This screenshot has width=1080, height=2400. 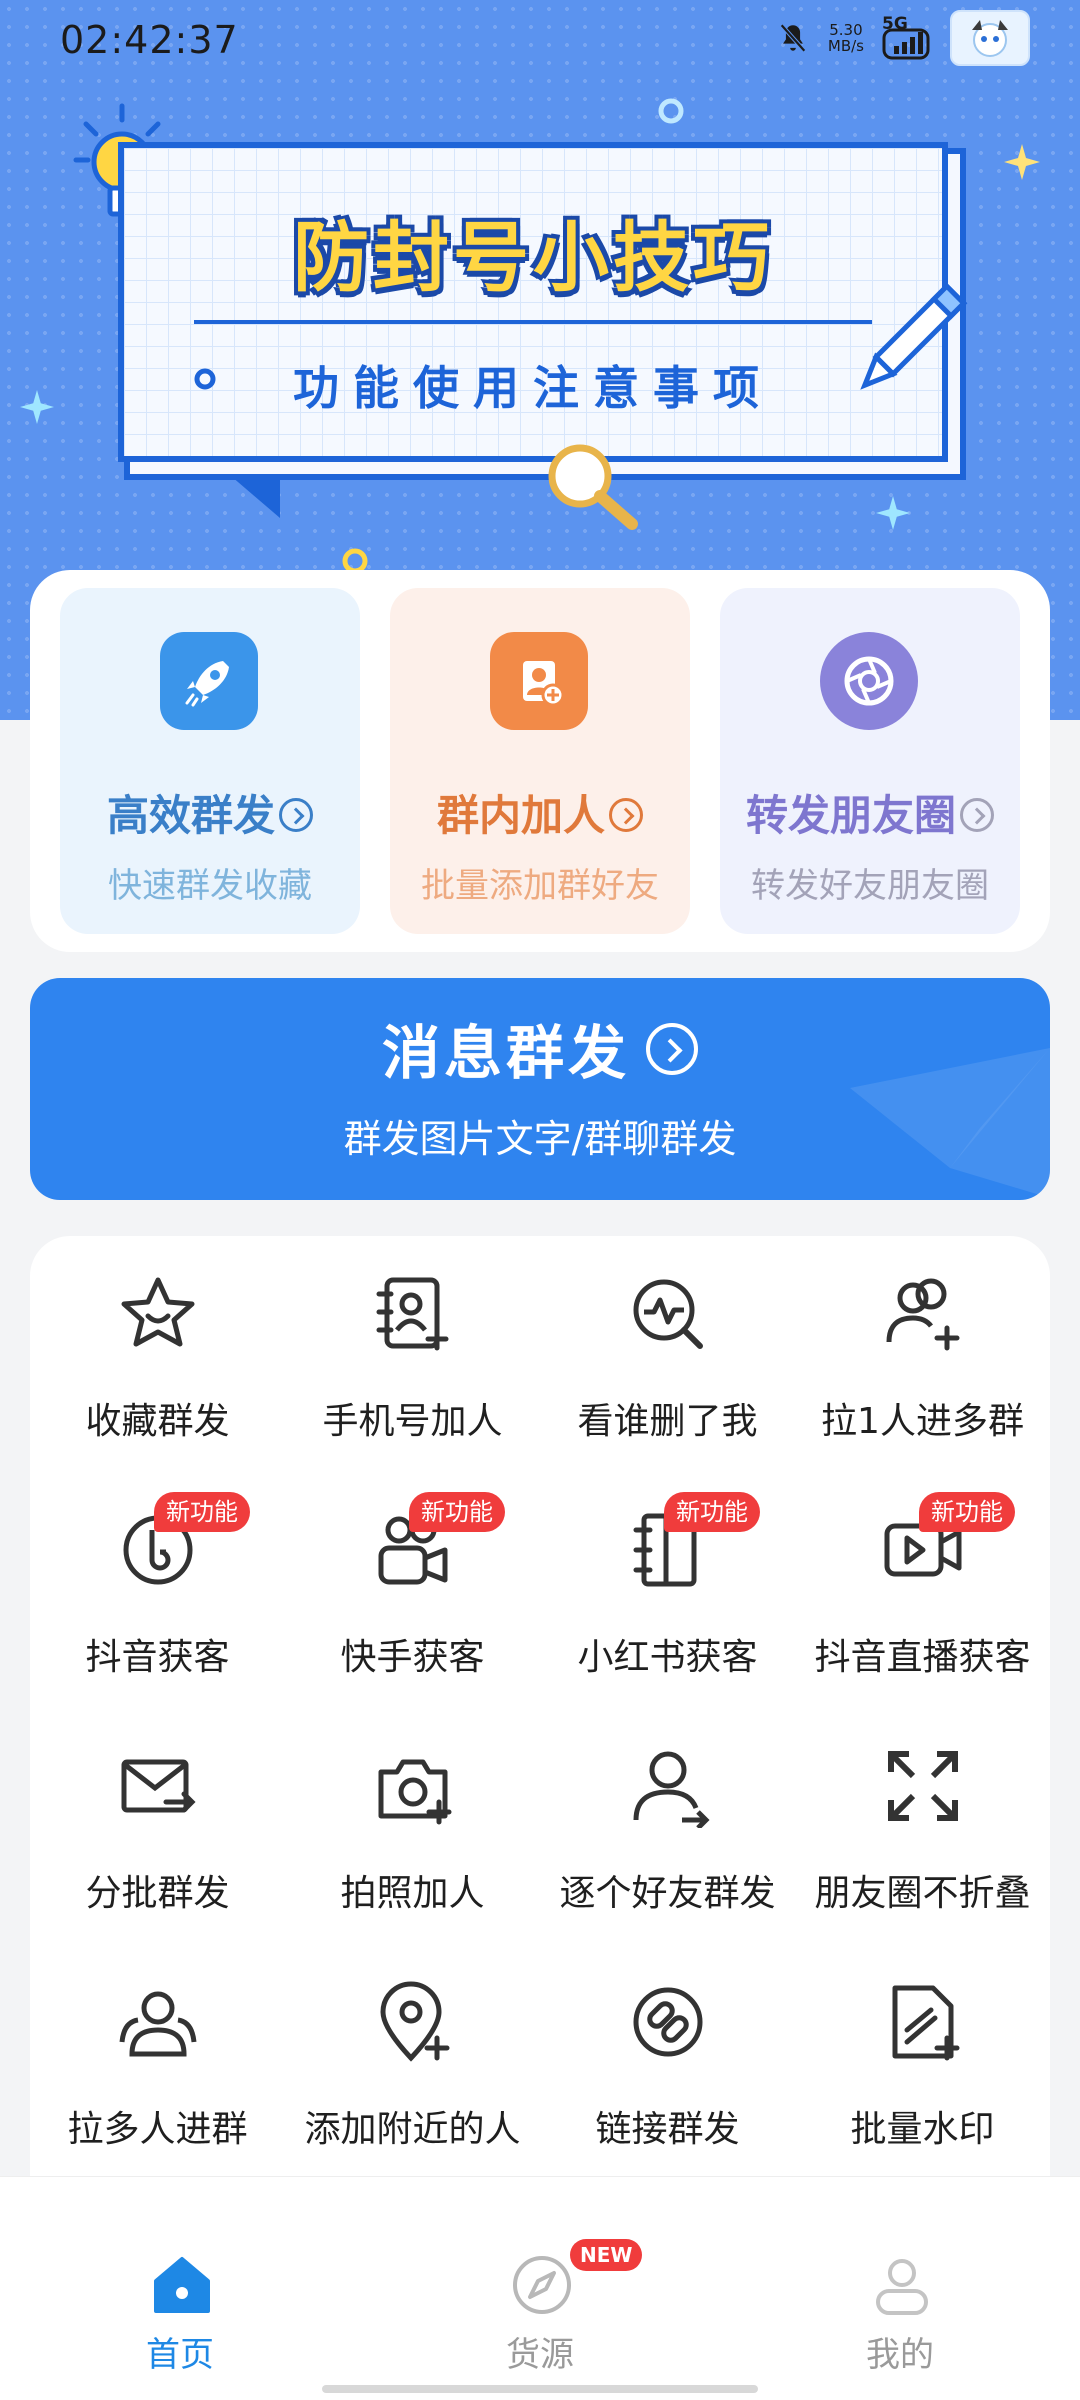 What do you see at coordinates (412, 1657) in the screenshot?
I see `grid-item-label: 快手获客` at bounding box center [412, 1657].